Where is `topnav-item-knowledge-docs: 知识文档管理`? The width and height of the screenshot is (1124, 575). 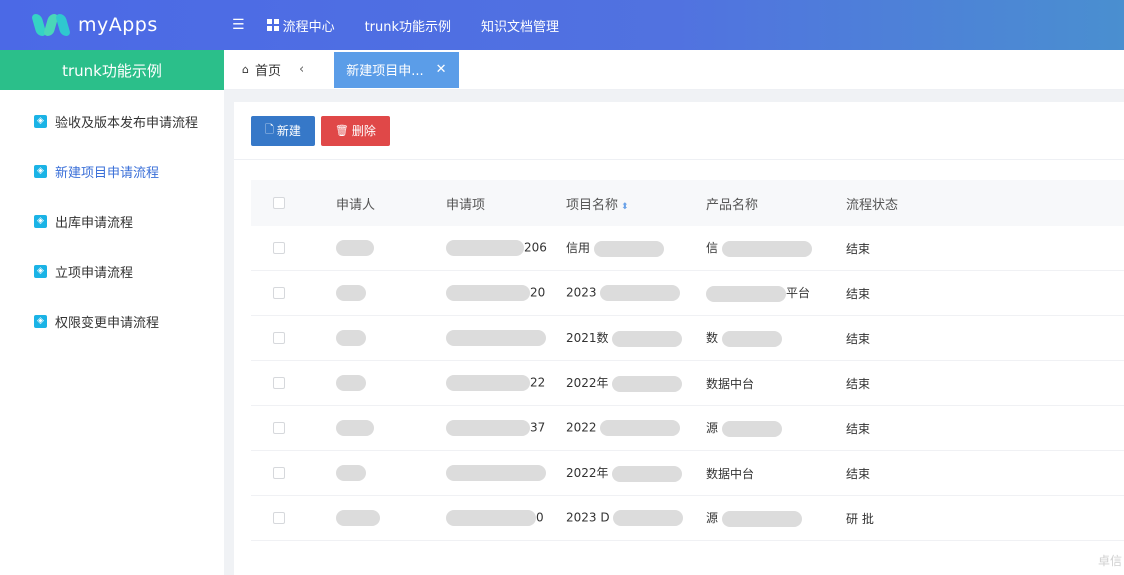 topnav-item-knowledge-docs: 知识文档管理 is located at coordinates (520, 25).